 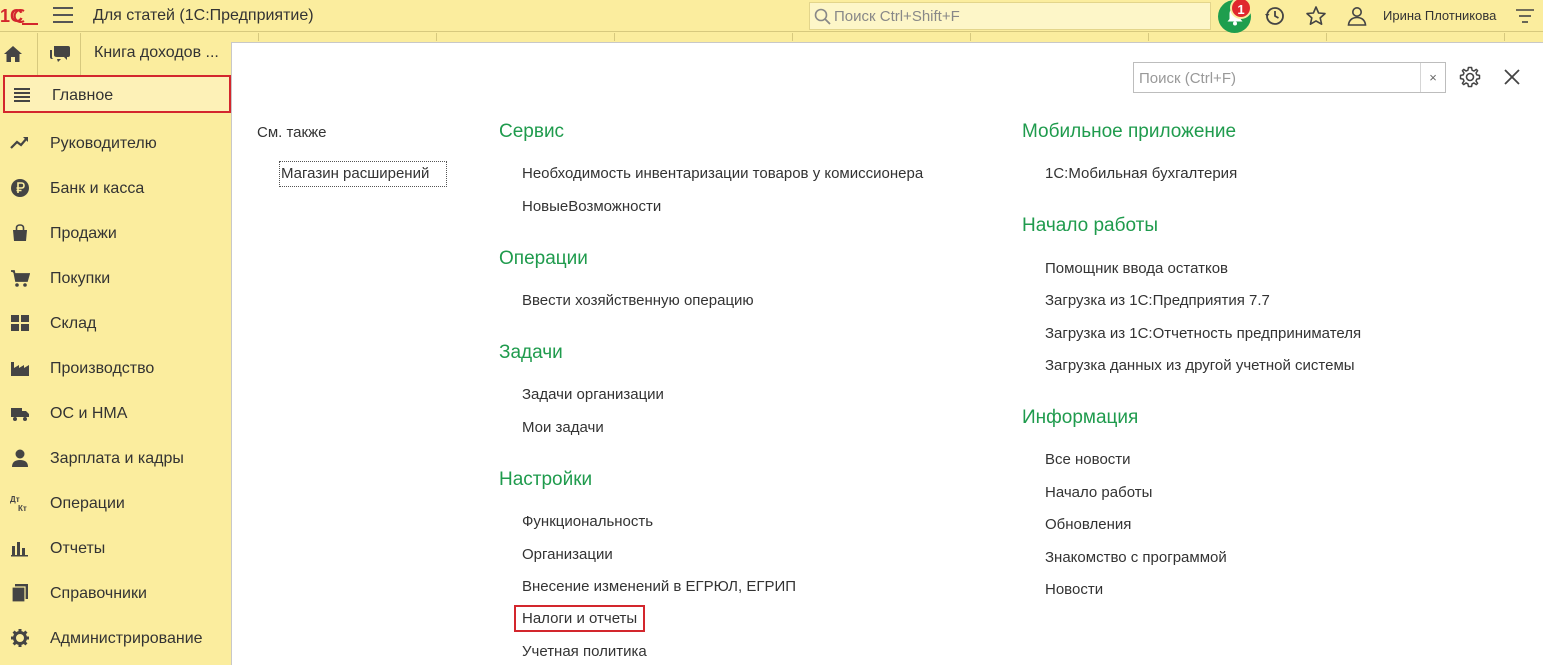 What do you see at coordinates (19, 549) in the screenshot?
I see `bar-chart-icon` at bounding box center [19, 549].